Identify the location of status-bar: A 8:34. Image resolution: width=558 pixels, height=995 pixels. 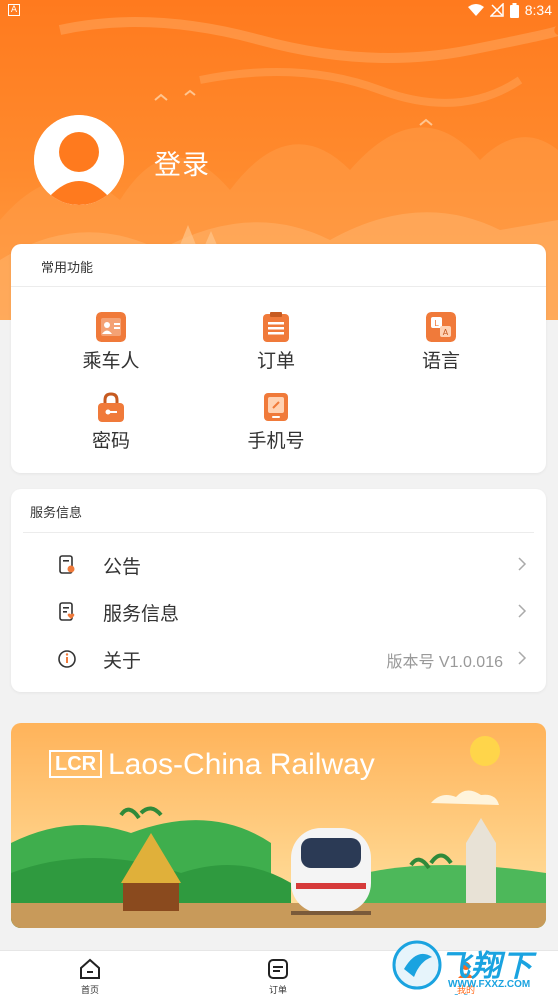
(279, 11).